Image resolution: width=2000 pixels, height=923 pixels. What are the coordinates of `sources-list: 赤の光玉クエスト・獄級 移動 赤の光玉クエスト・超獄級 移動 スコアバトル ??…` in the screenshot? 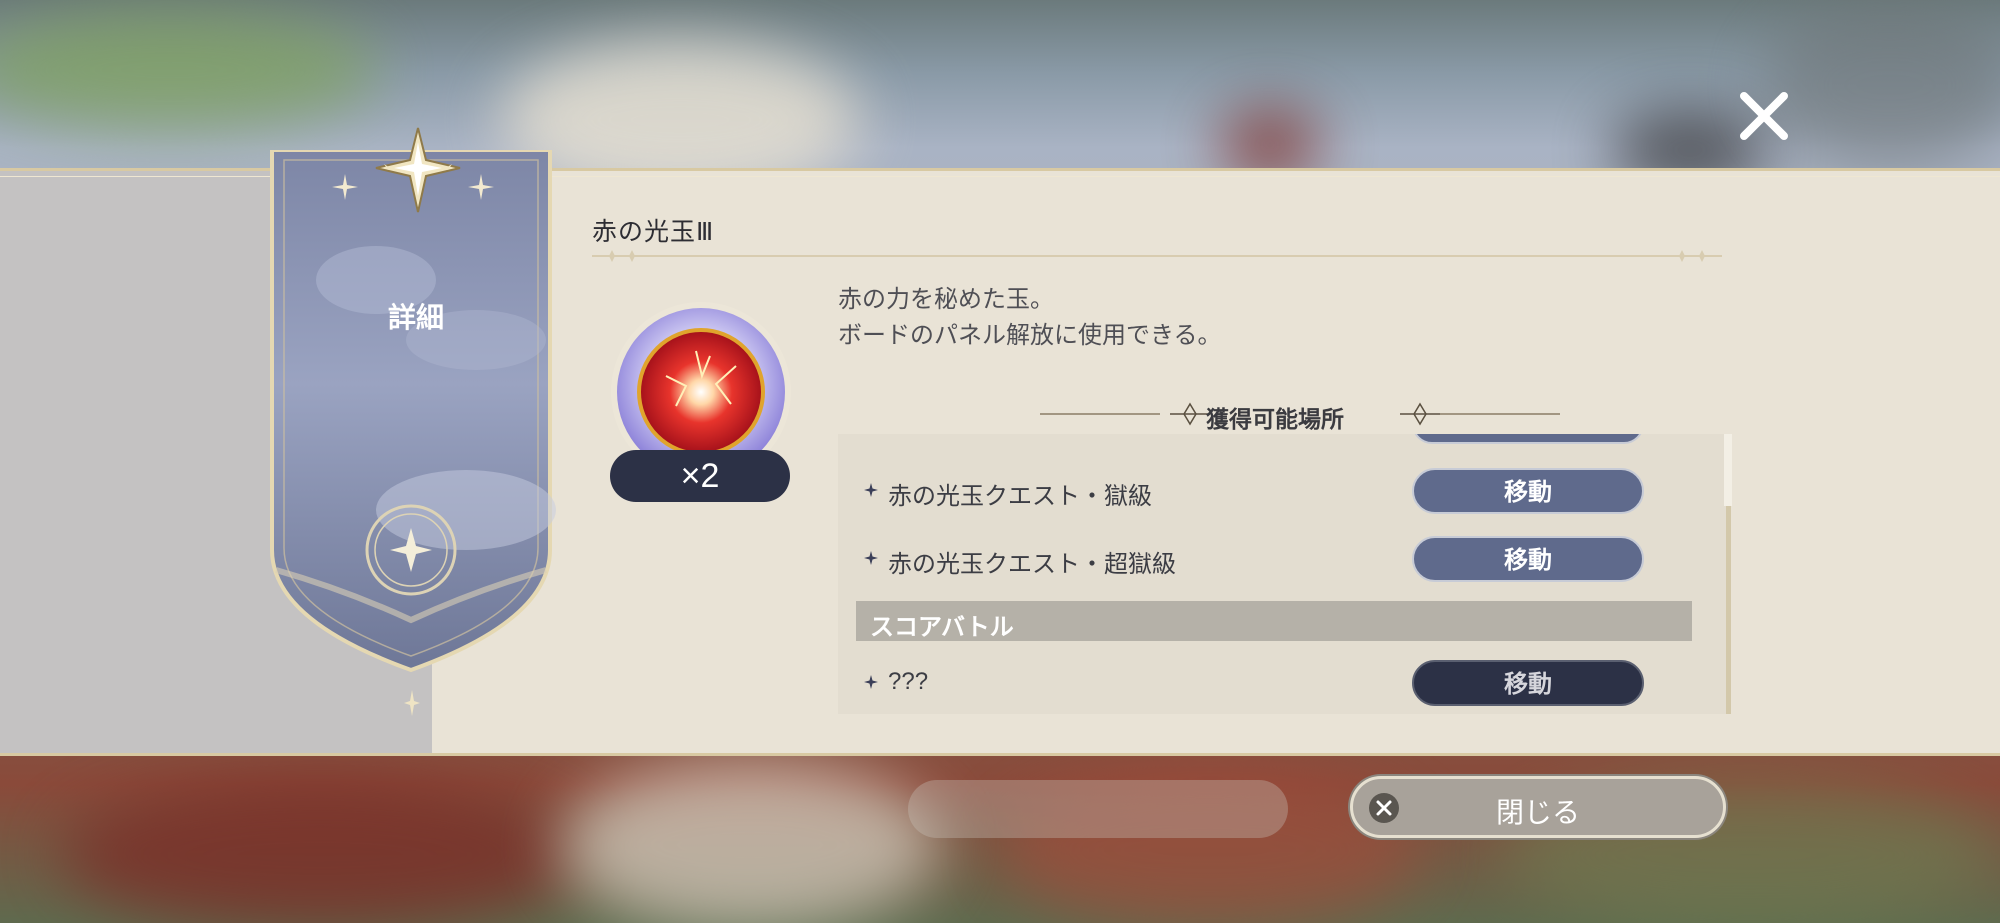 It's located at (1283, 574).